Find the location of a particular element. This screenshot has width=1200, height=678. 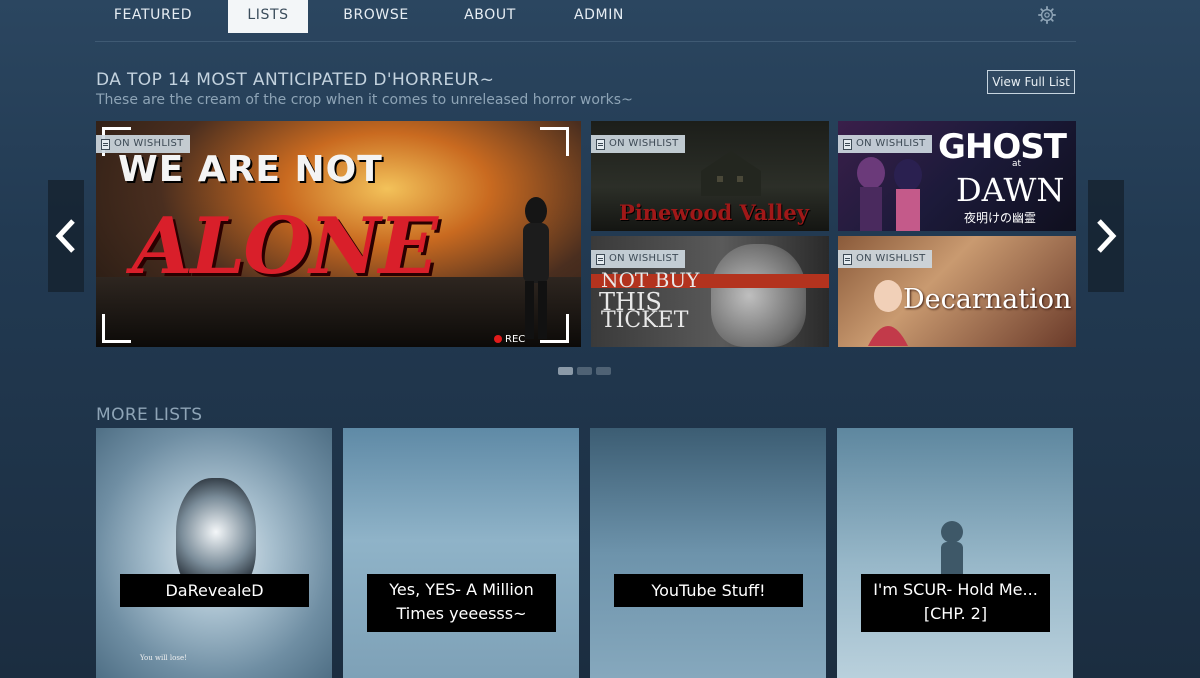

nav-admin: ADMIN is located at coordinates (599, 16).